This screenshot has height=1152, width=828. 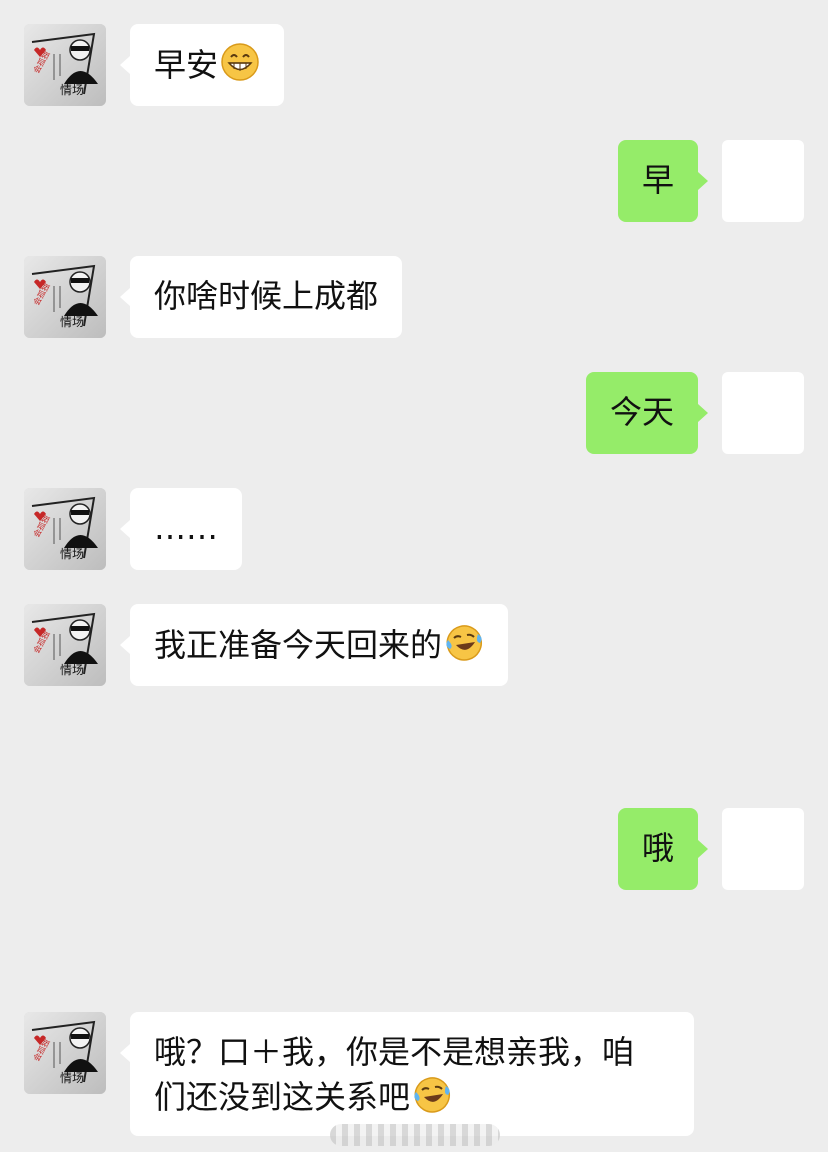 I want to click on message-text: 你啥时候上成都, so click(x=266, y=296).